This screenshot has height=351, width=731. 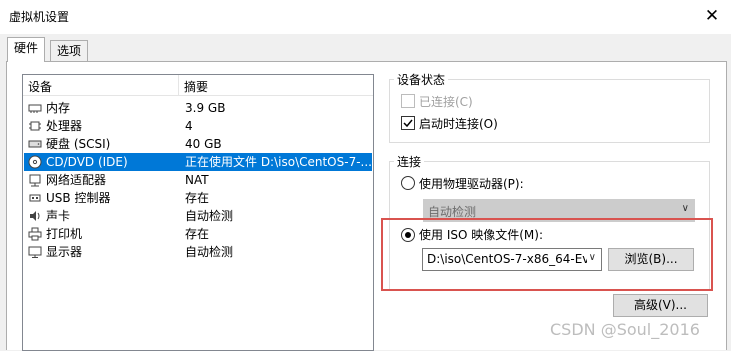 I want to click on tab-hardware: 硬件, so click(x=26, y=49).